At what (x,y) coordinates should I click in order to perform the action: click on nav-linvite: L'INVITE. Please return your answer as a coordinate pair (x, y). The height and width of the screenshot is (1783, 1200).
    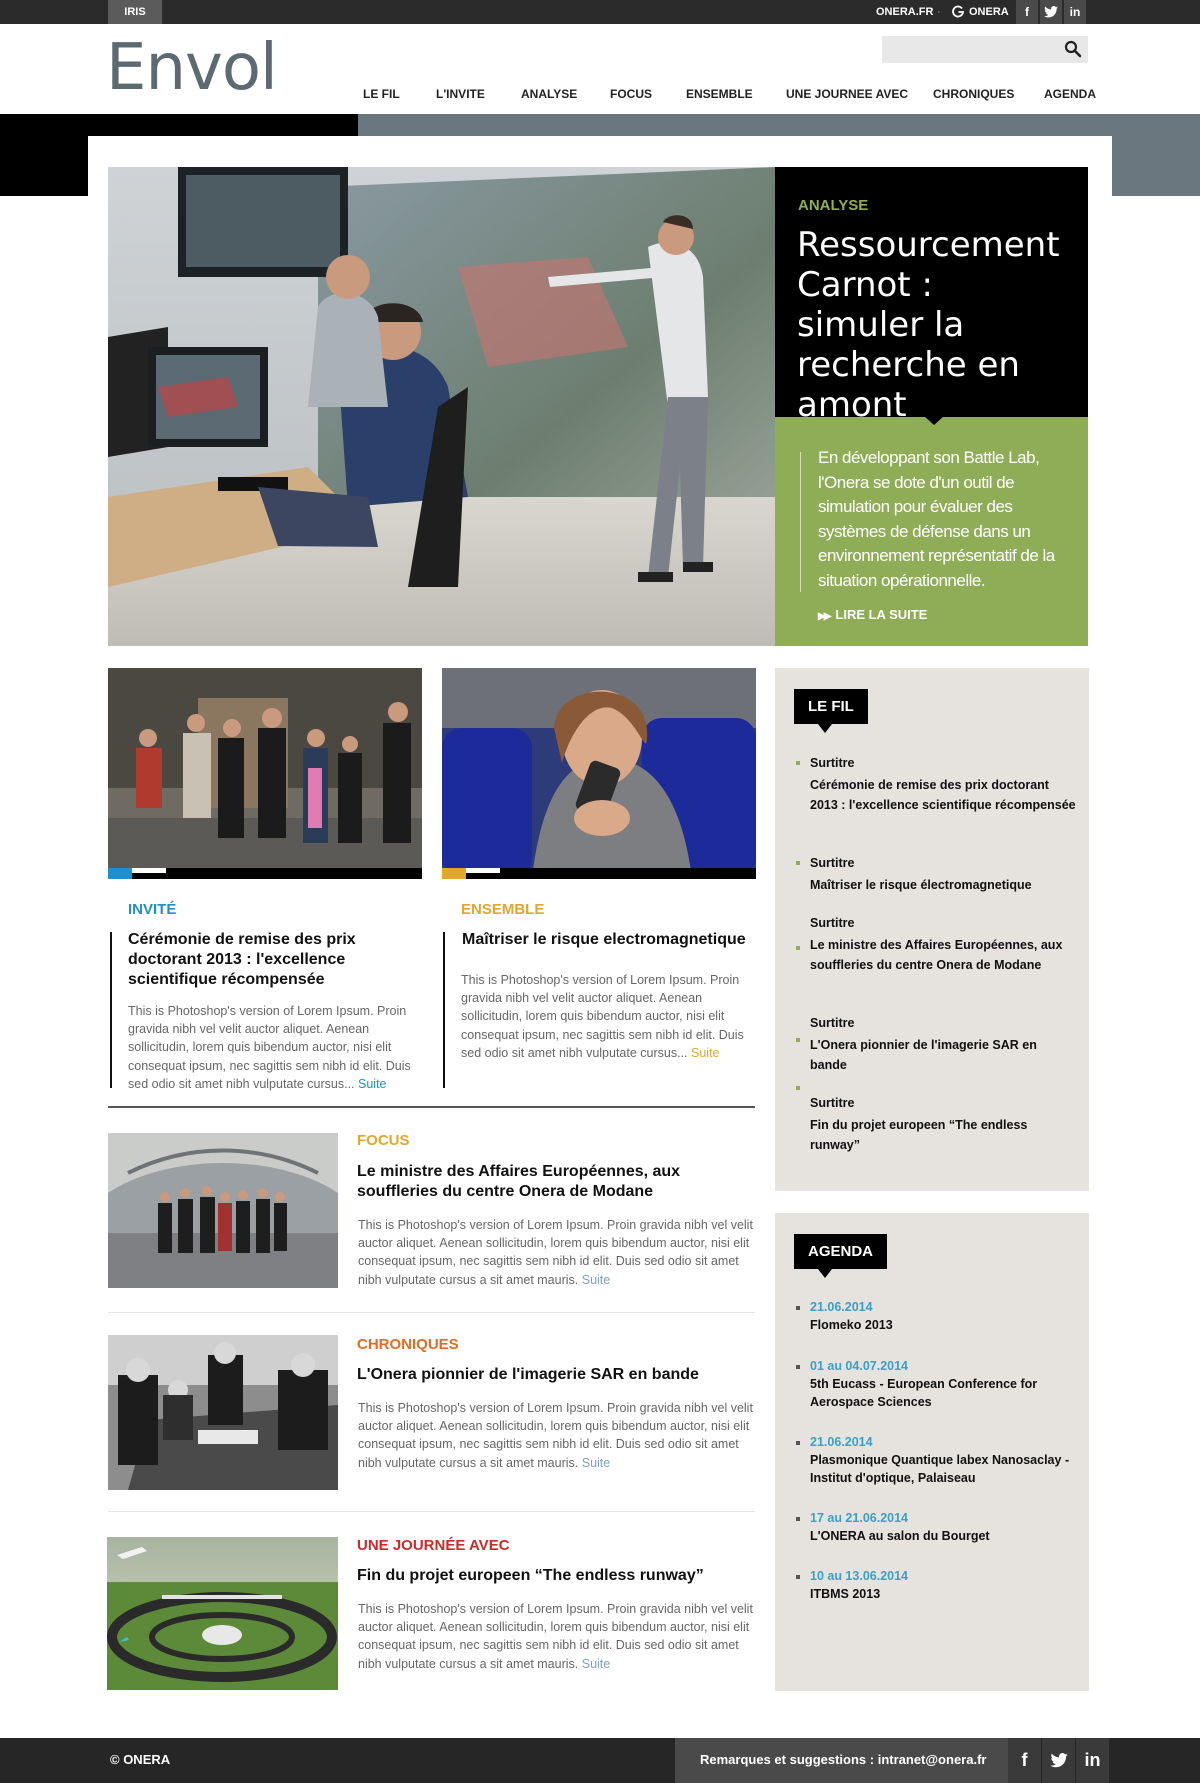
    Looking at the image, I should click on (460, 94).